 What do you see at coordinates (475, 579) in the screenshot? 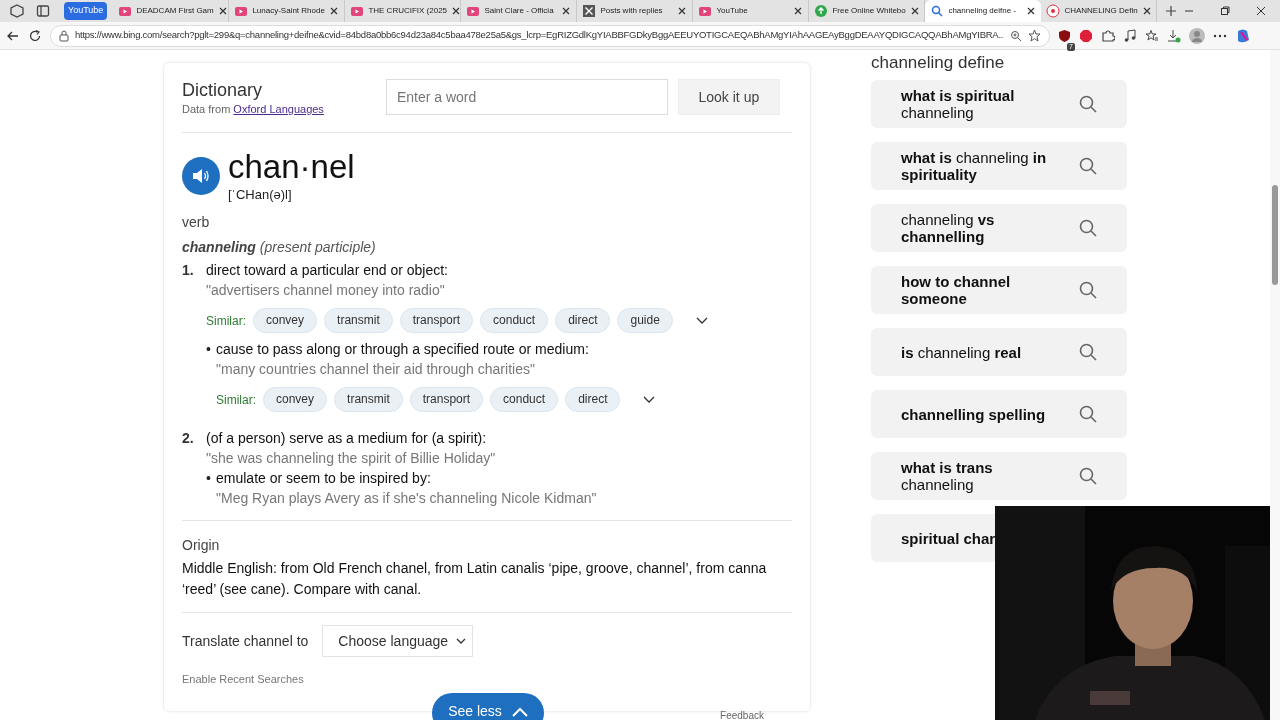
I see `origin-text: Middle English: from Old French chanel, from Latin canalis ‘pipe, groove, channel’, from canna ‘reed’ (see cane). Compare with canal.` at bounding box center [475, 579].